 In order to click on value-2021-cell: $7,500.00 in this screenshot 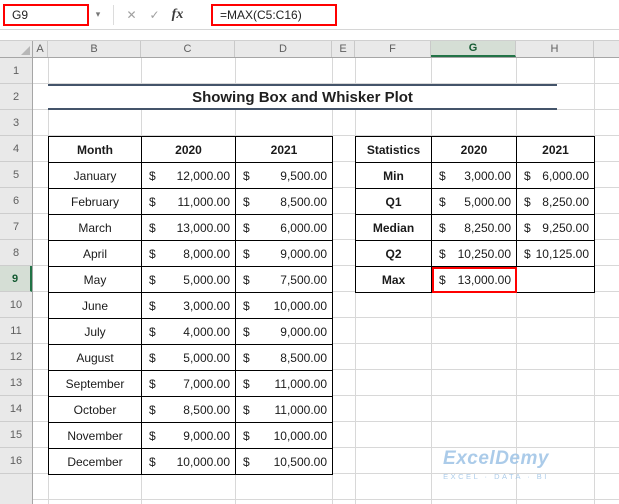, I will do `click(284, 279)`.